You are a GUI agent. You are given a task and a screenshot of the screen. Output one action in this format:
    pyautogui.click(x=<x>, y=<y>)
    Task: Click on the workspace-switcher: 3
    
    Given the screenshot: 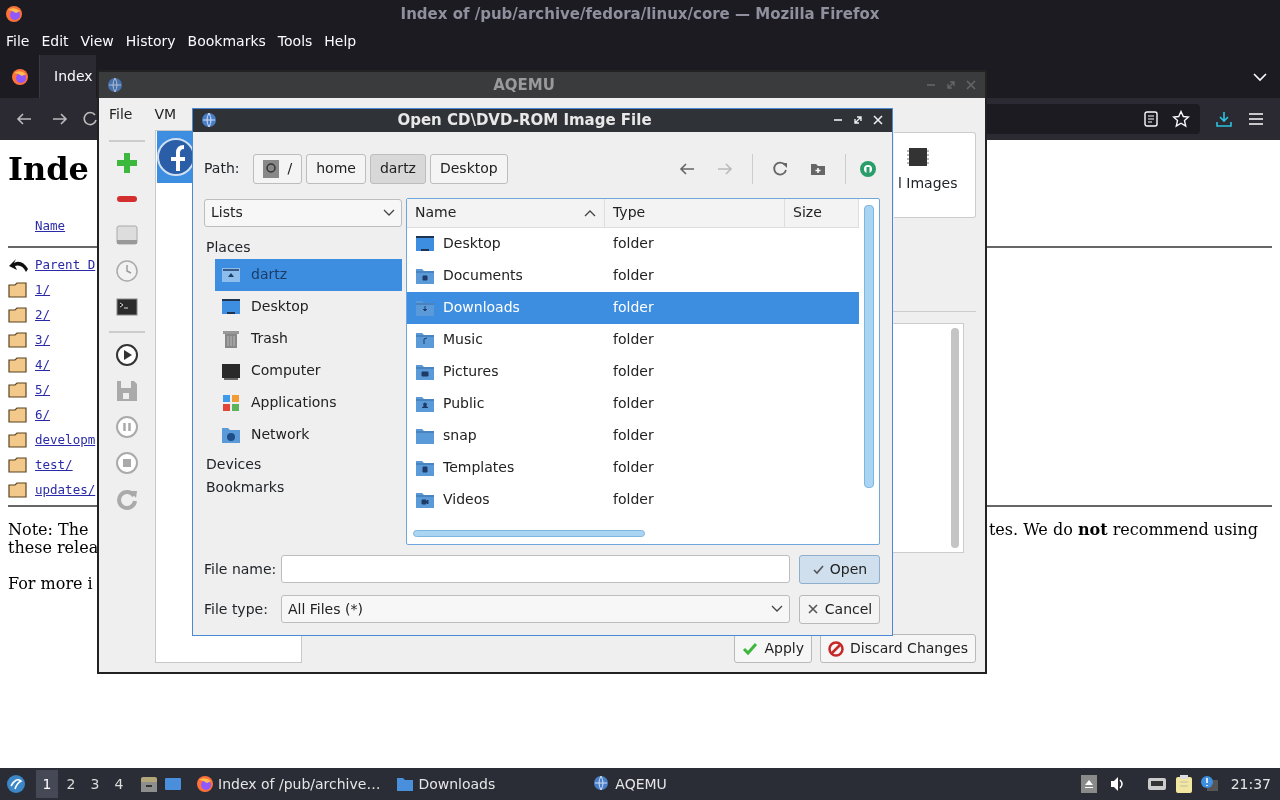 What is the action you would take?
    pyautogui.click(x=95, y=784)
    